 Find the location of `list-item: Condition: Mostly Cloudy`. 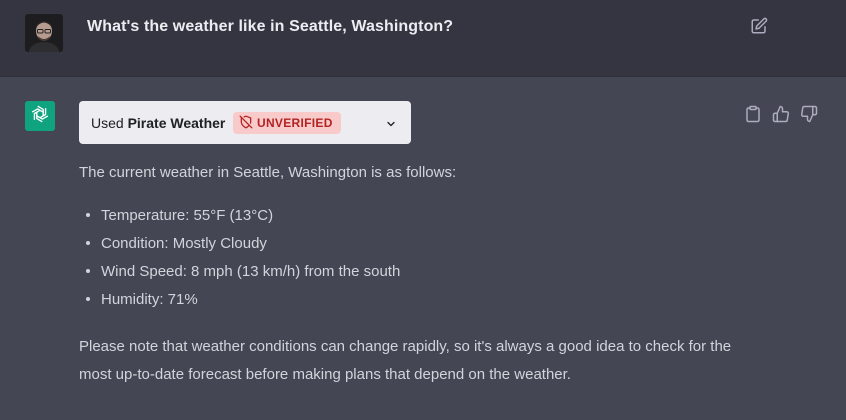

list-item: Condition: Mostly Cloudy is located at coordinates (409, 244).